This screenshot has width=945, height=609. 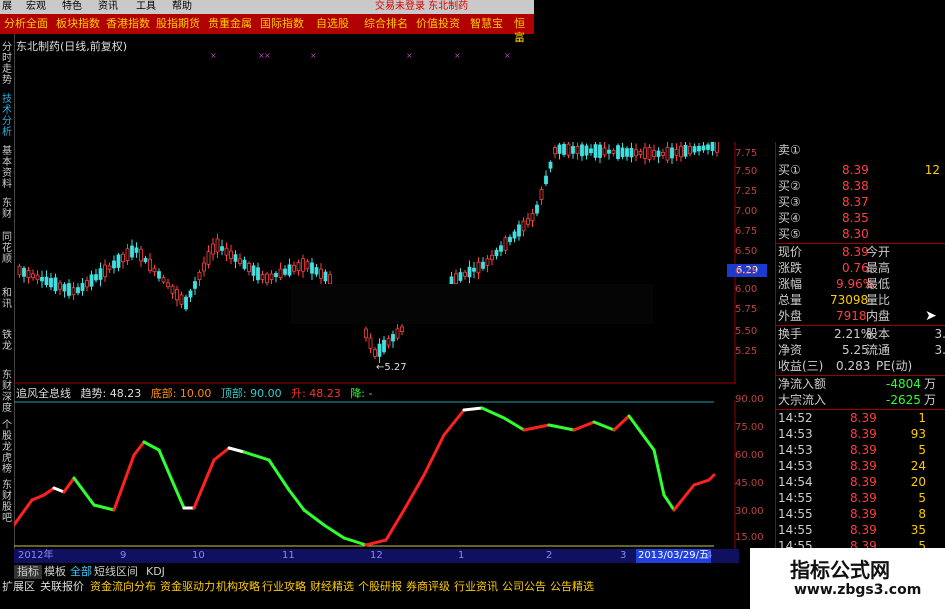 I want to click on date-label: 4, so click(x=709, y=555).